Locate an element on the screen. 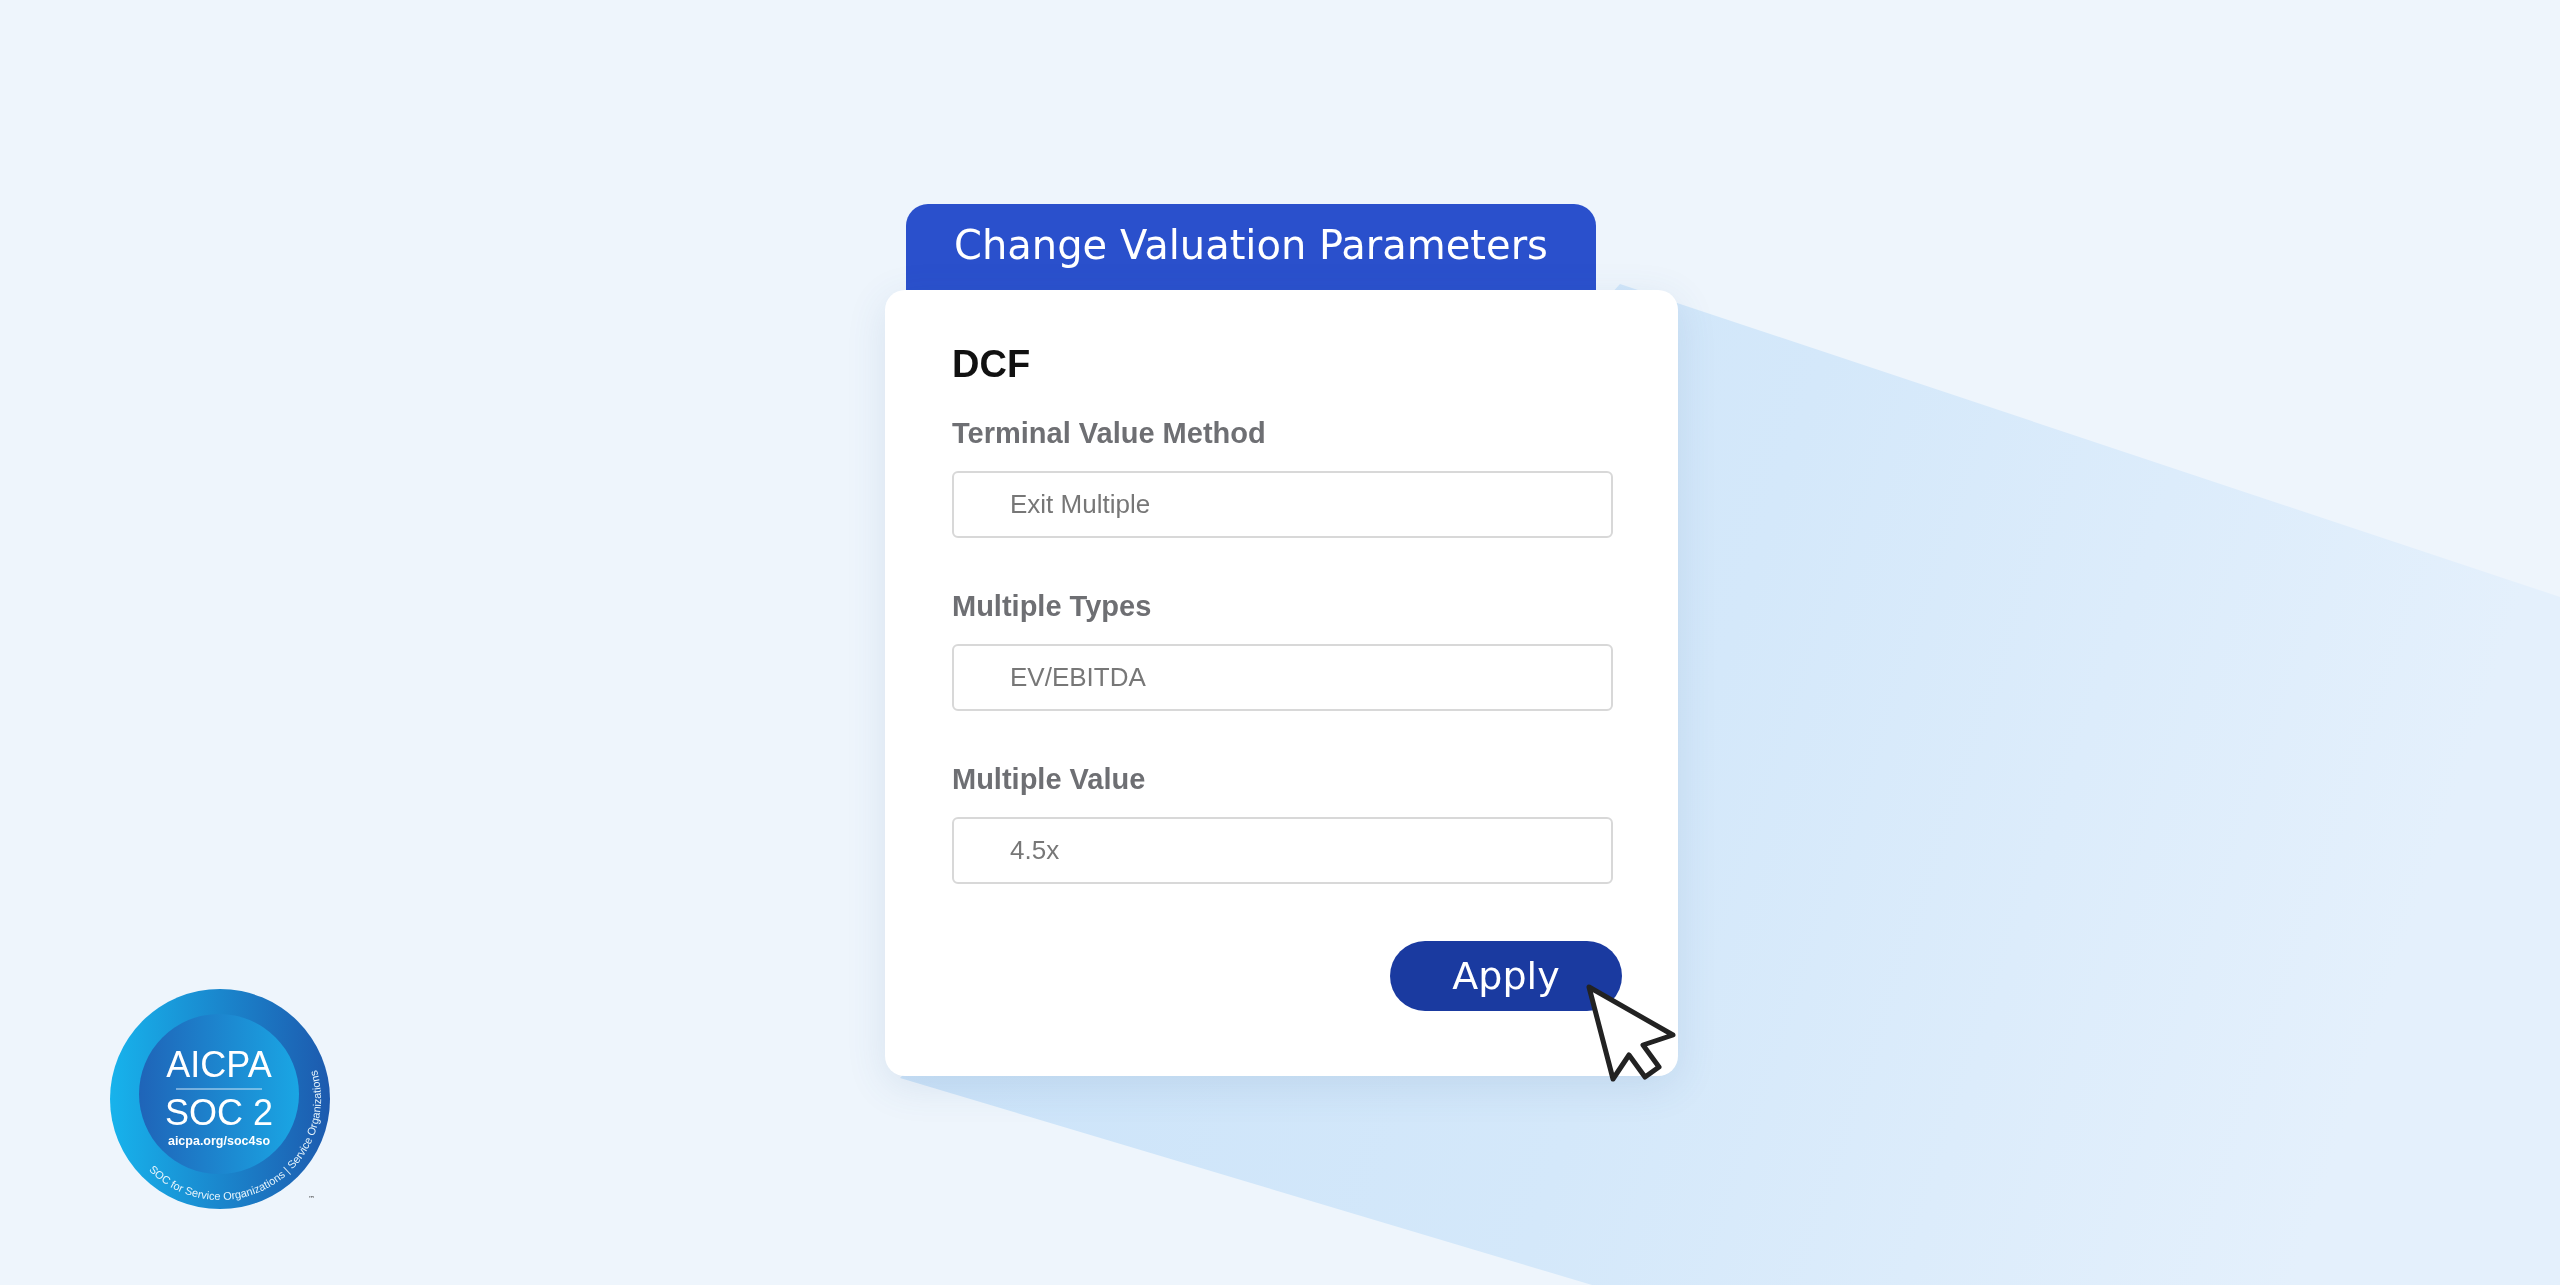 The width and height of the screenshot is (2560, 1285). badge-url: aicpa.org/soc4so is located at coordinates (219, 1141).